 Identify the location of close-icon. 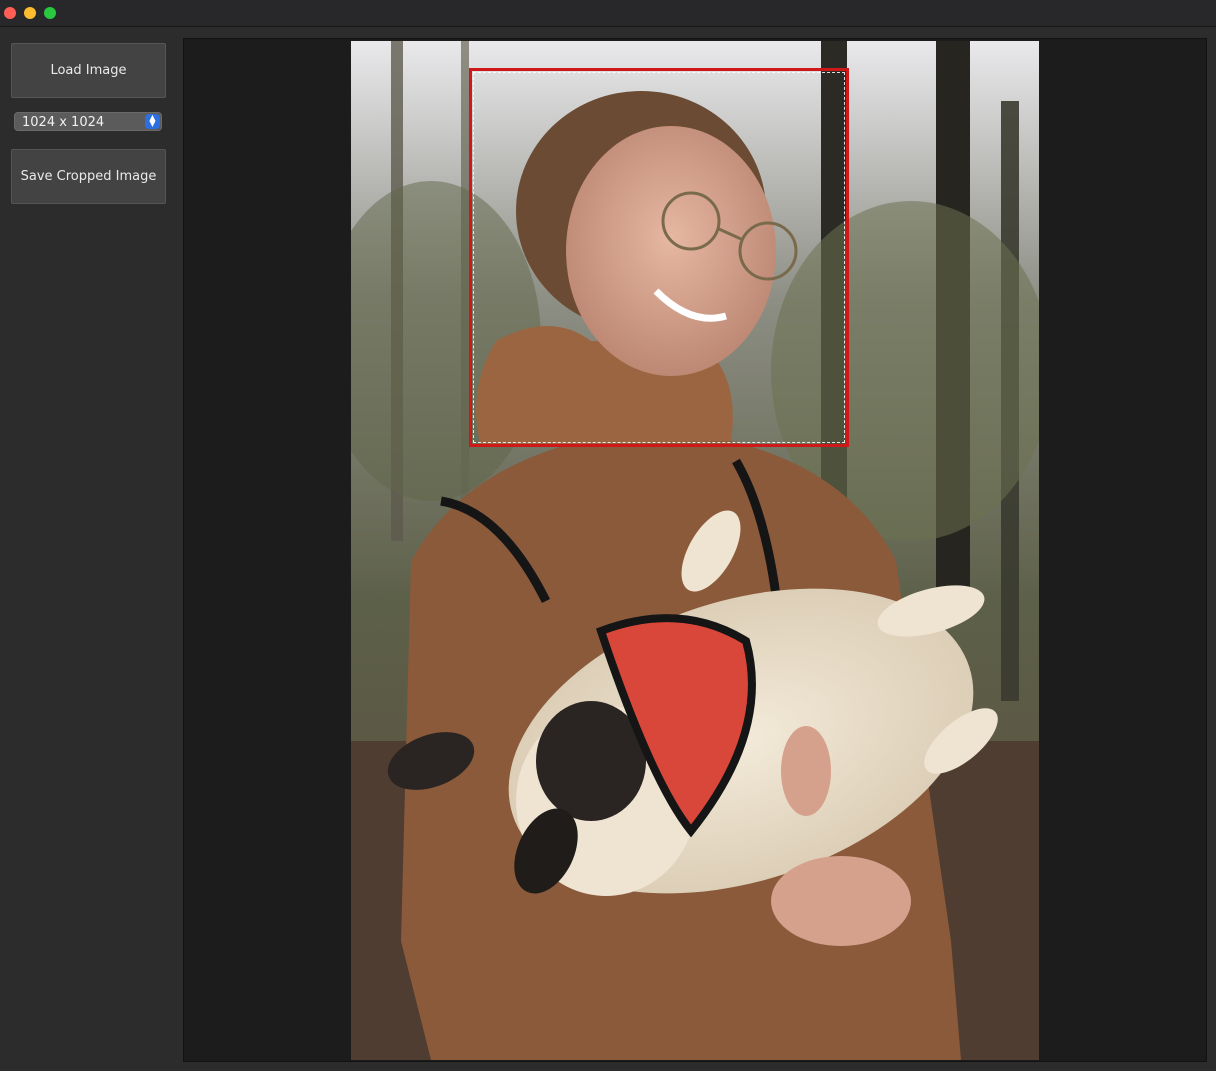
(10, 13).